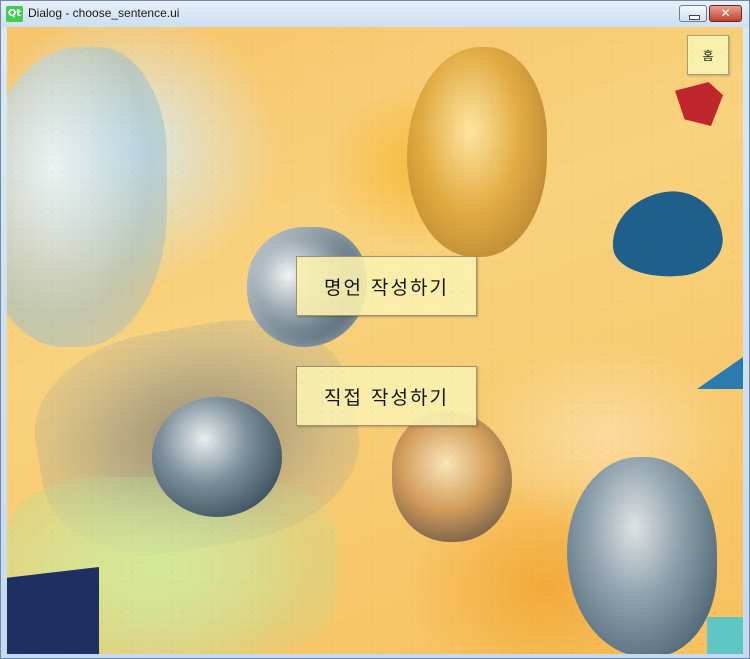 Image resolution: width=750 pixels, height=659 pixels. I want to click on close-button, so click(725, 13).